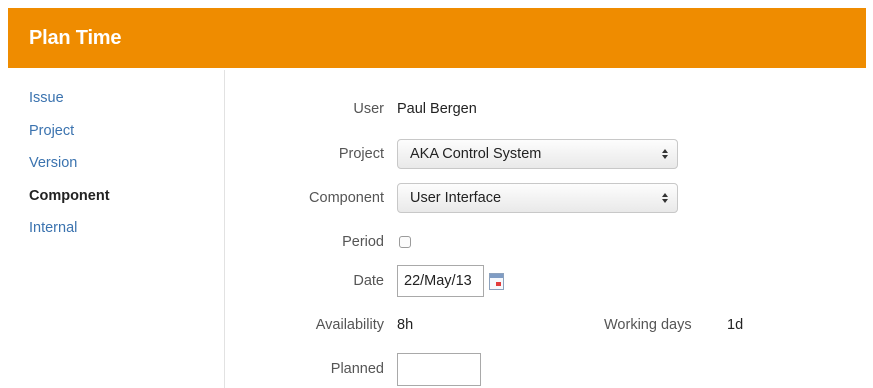  What do you see at coordinates (439, 369) in the screenshot?
I see `planned-input` at bounding box center [439, 369].